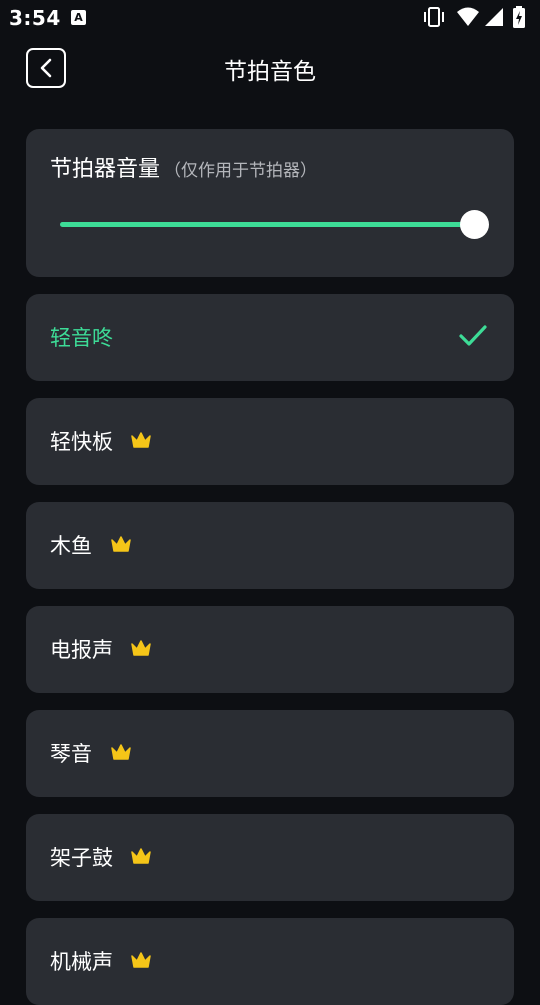 The width and height of the screenshot is (540, 1005). I want to click on volume-title-label: 节拍器音量, so click(105, 169).